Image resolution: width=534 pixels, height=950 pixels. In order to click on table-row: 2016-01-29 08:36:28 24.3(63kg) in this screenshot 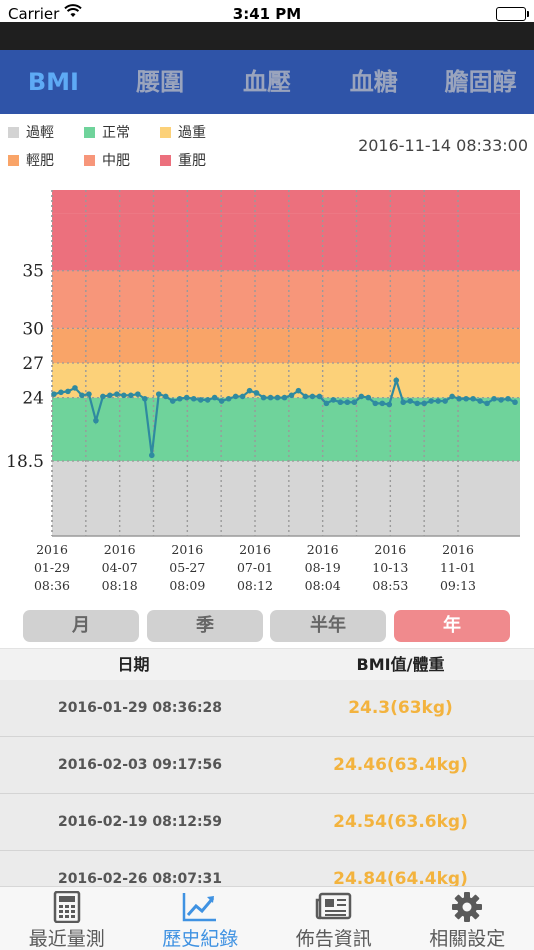, I will do `click(267, 708)`.